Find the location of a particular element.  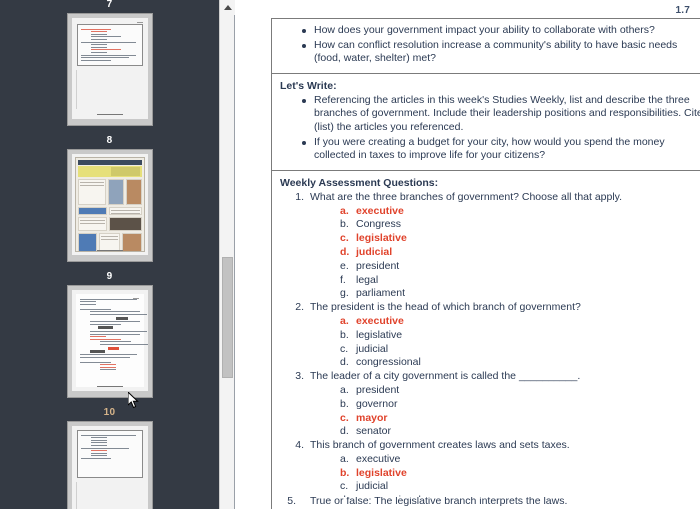

sidebar-scrollbar is located at coordinates (227, 254).